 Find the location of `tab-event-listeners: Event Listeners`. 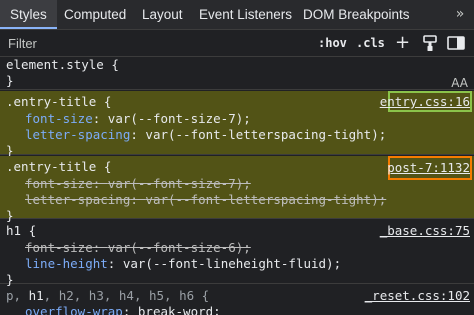

tab-event-listeners: Event Listeners is located at coordinates (245, 14).